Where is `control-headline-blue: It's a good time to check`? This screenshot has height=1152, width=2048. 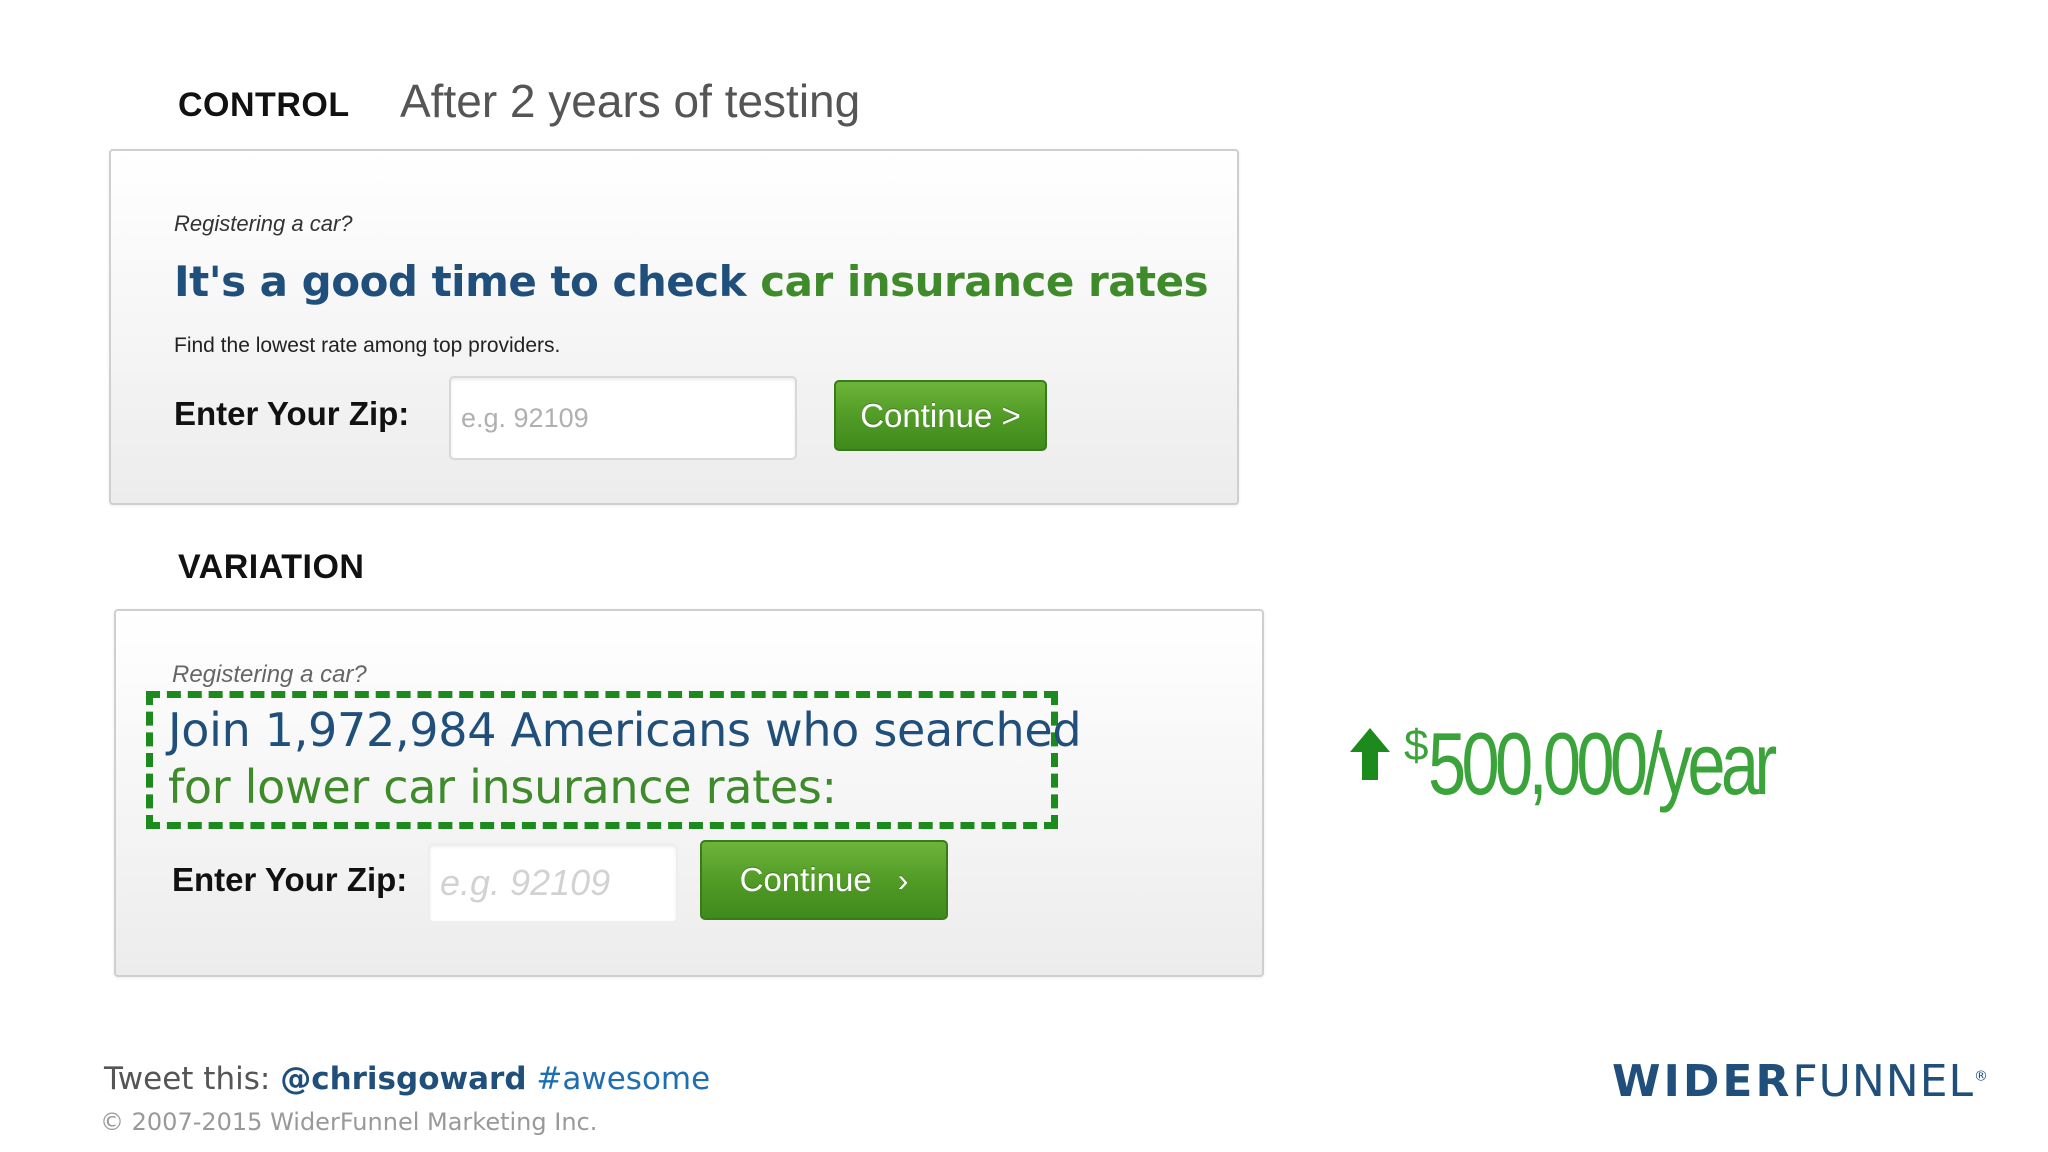
control-headline-blue: It's a good time to check is located at coordinates (460, 281).